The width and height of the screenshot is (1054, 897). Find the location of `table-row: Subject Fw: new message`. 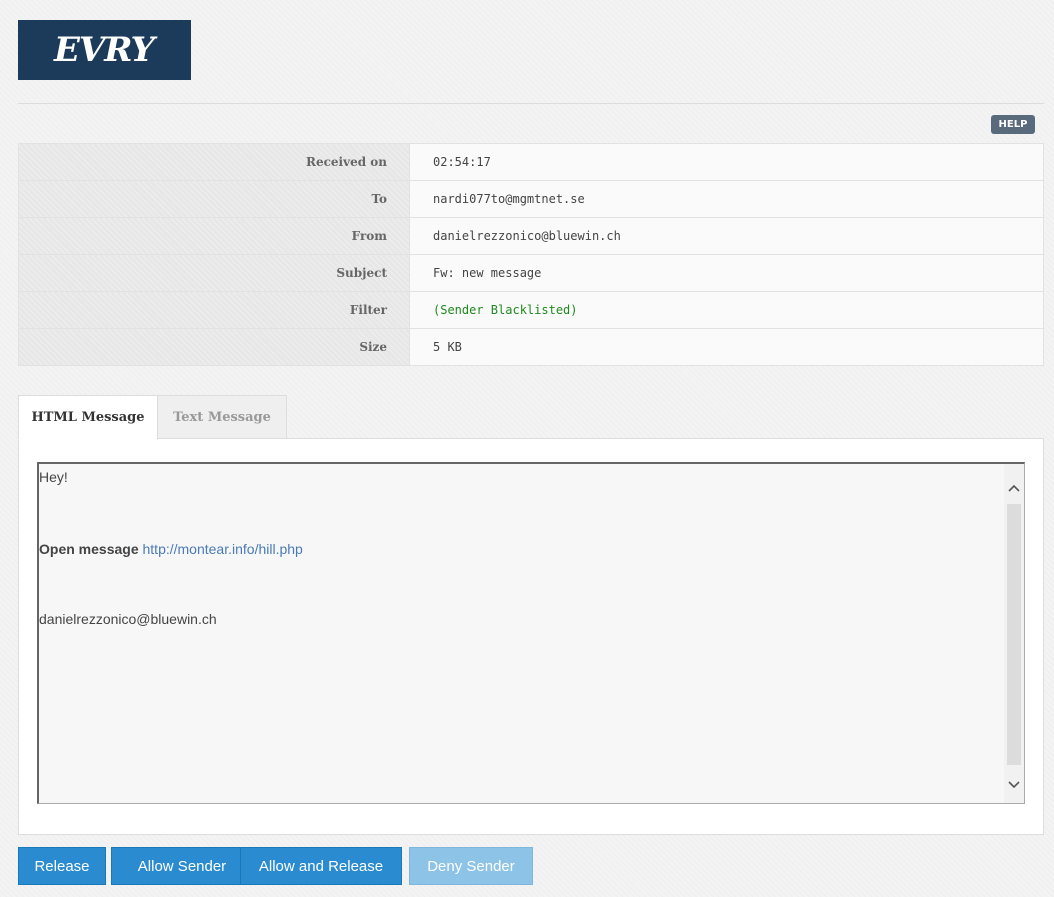

table-row: Subject Fw: new message is located at coordinates (531, 273).